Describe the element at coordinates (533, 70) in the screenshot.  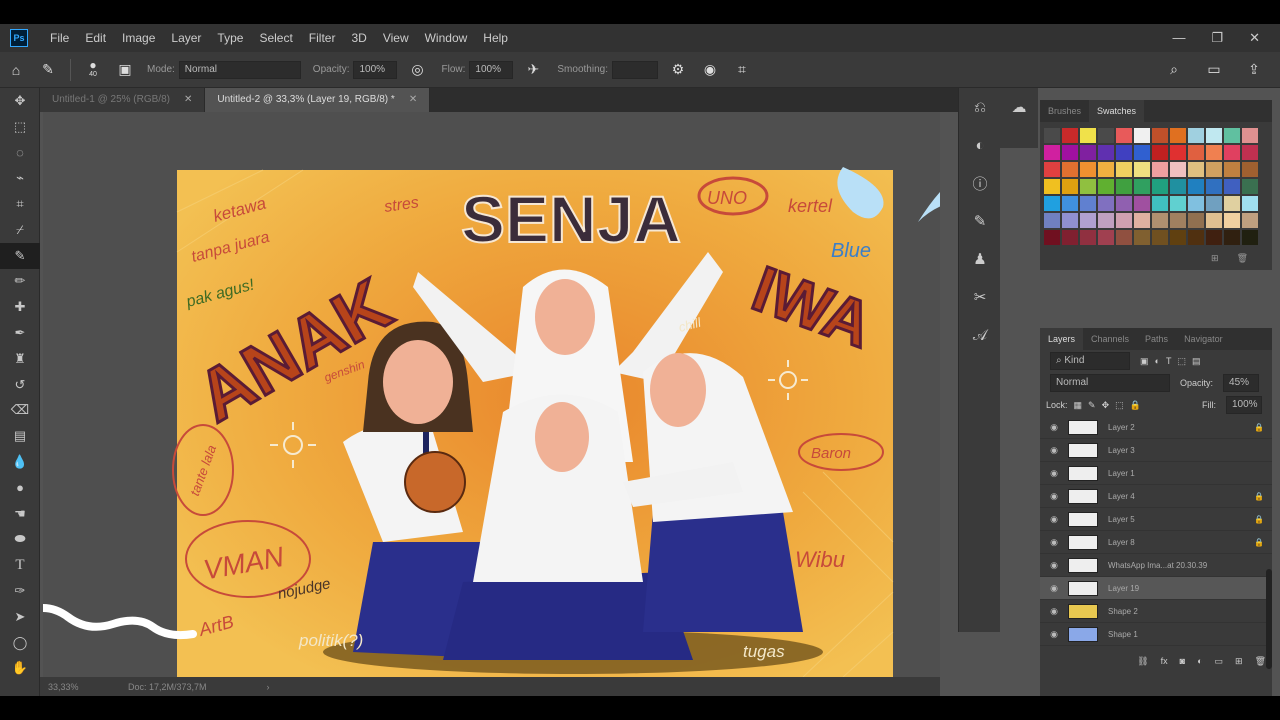
I see `airbrush-icon: ✈` at that location.